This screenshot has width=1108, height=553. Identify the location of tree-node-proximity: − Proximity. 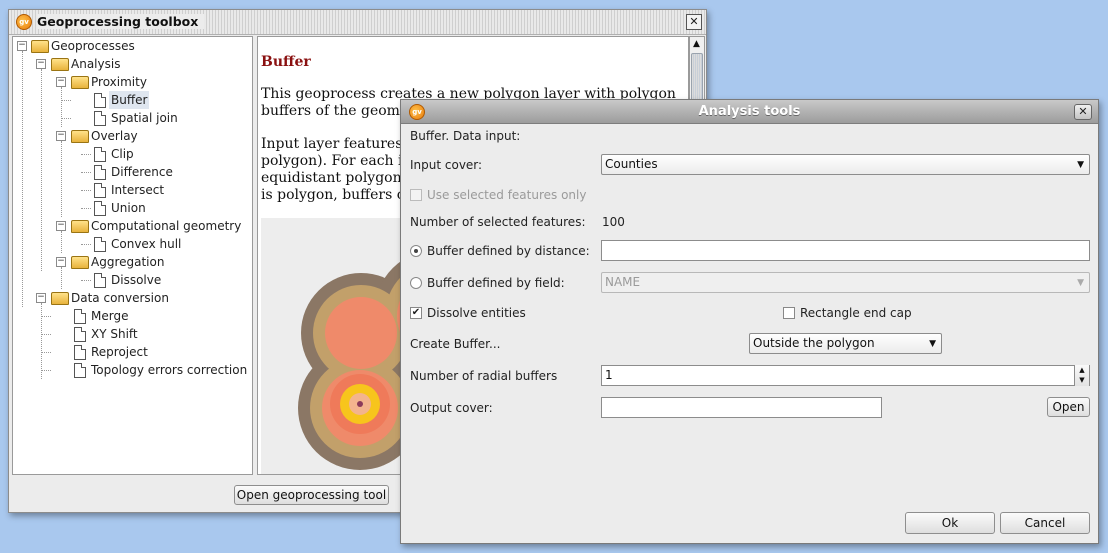
(130, 82).